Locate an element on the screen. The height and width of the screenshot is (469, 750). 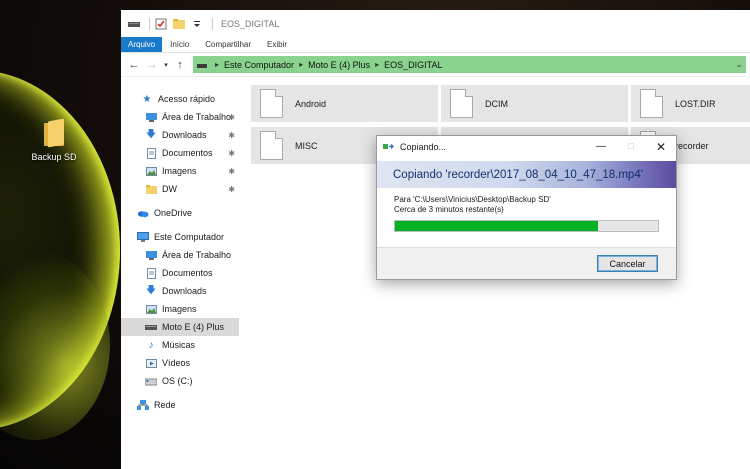
nav-pc-documents: Documentos is located at coordinates (180, 273).